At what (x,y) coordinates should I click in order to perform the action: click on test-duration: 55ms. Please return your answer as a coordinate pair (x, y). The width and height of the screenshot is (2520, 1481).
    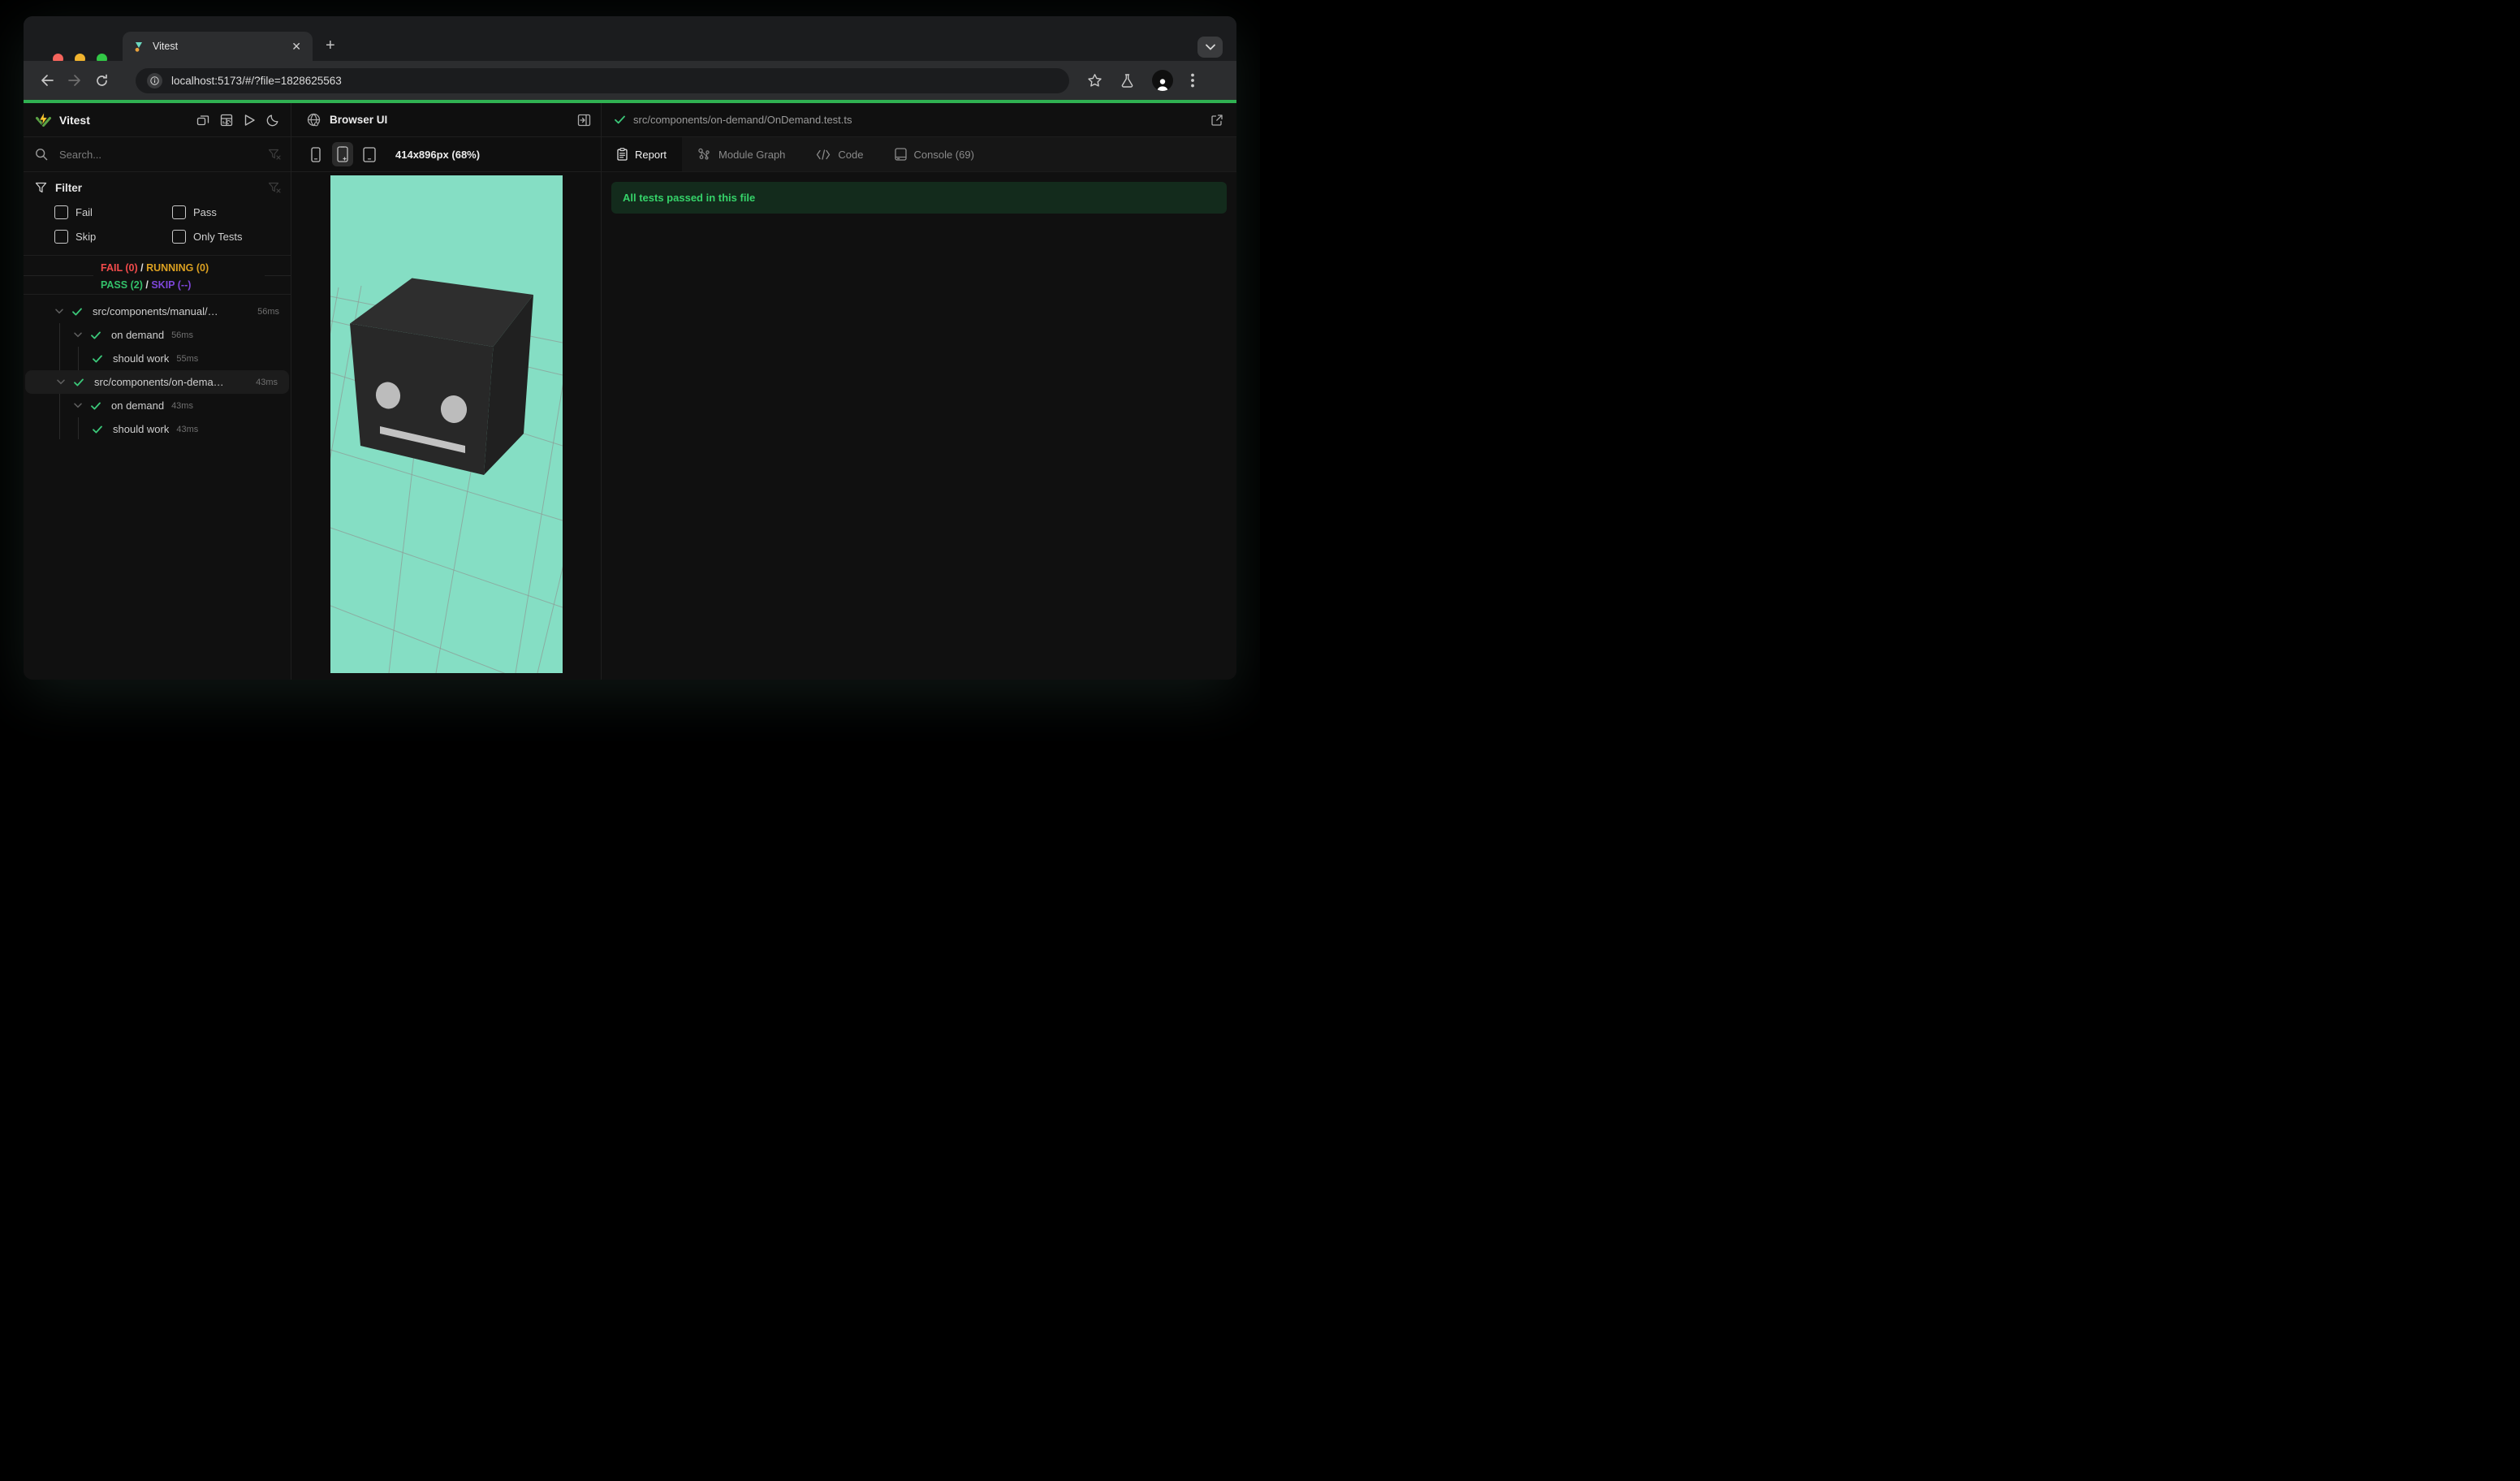
    Looking at the image, I should click on (187, 359).